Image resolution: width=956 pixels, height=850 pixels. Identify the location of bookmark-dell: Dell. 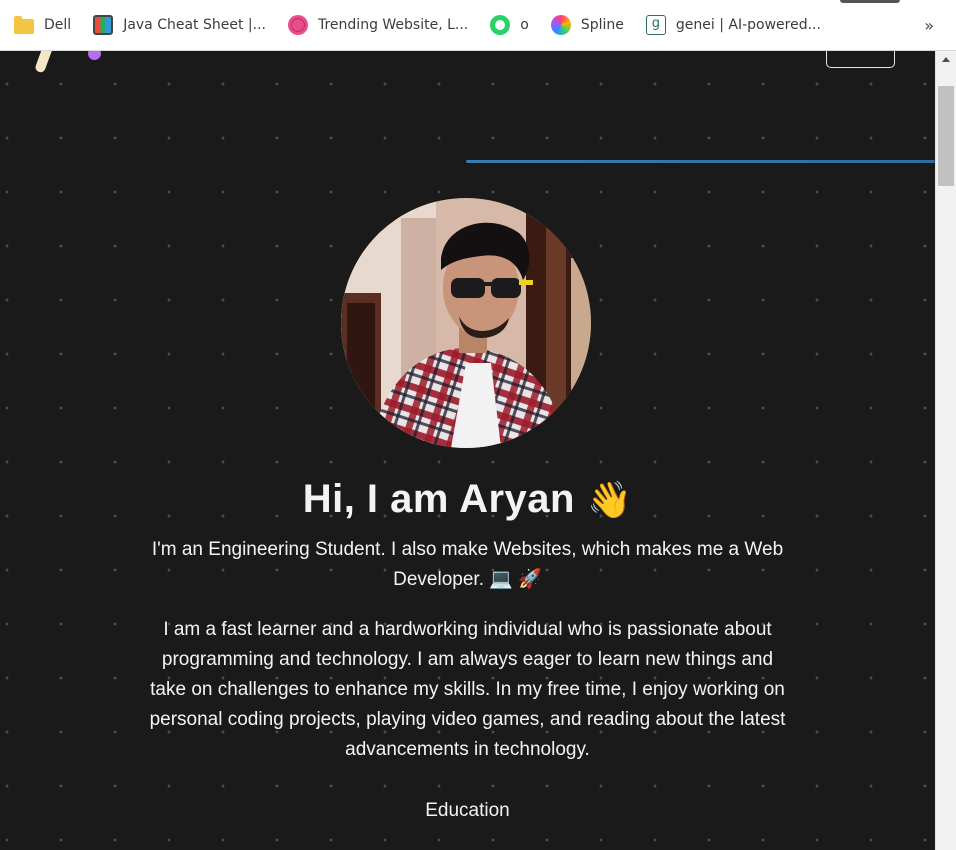
(46, 25).